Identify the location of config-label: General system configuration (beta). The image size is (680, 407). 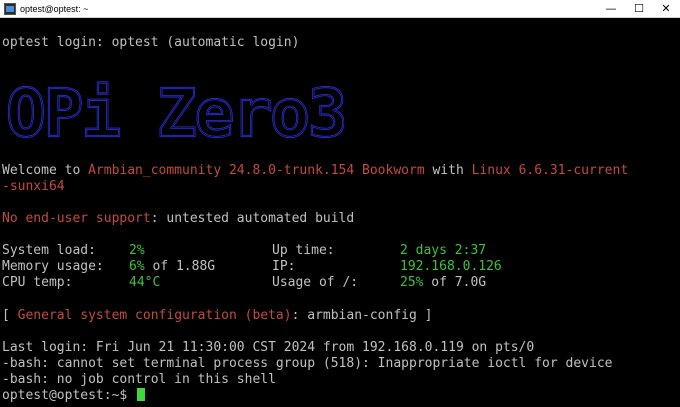
(154, 315).